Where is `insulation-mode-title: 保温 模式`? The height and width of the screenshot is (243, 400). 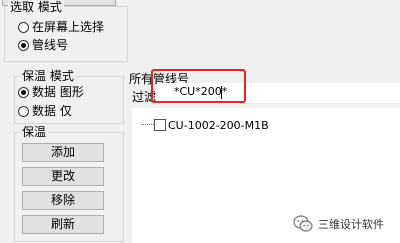
insulation-mode-title: 保温 模式 is located at coordinates (48, 76).